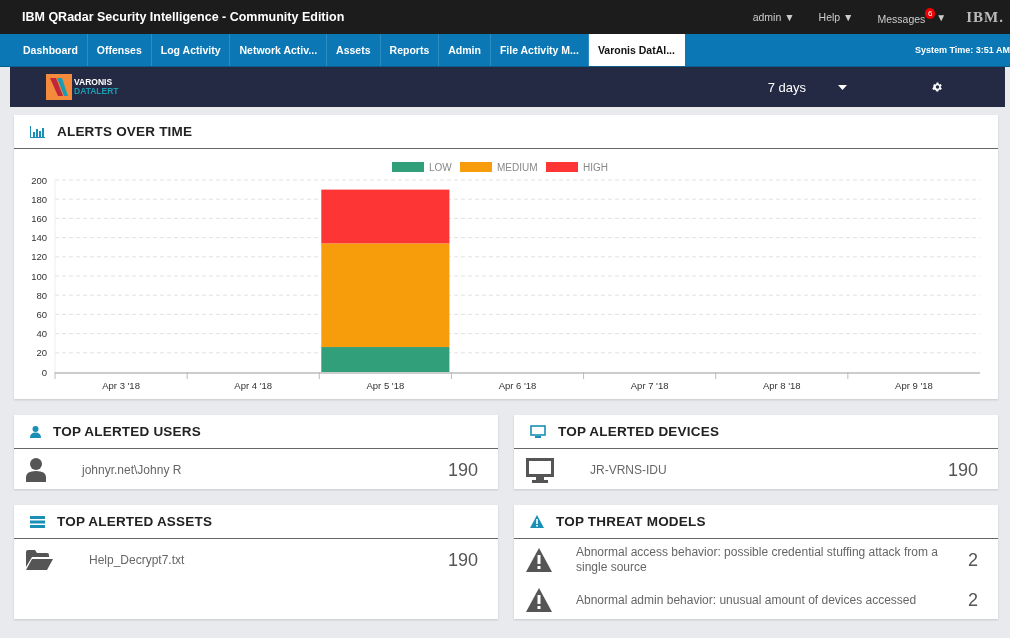 Image resolution: width=1010 pixels, height=638 pixels. What do you see at coordinates (41, 295) in the screenshot?
I see `y-tick-label: 80` at bounding box center [41, 295].